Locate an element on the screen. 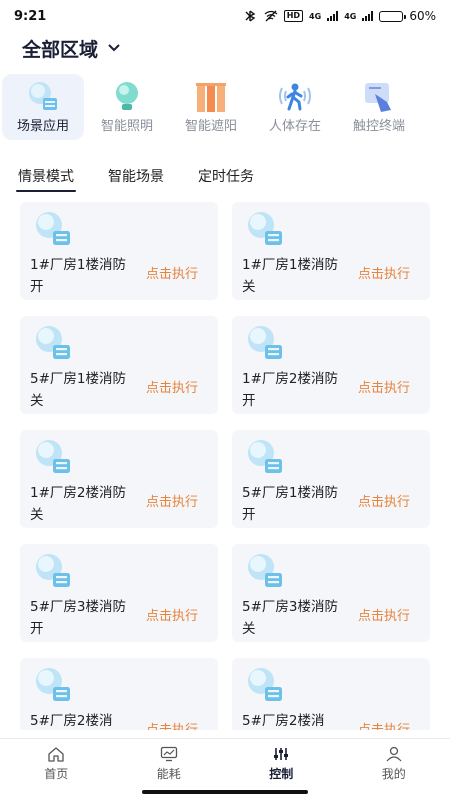 The image size is (450, 800). scene-card: 1#厂房1楼消防关 点击执行 is located at coordinates (331, 251).